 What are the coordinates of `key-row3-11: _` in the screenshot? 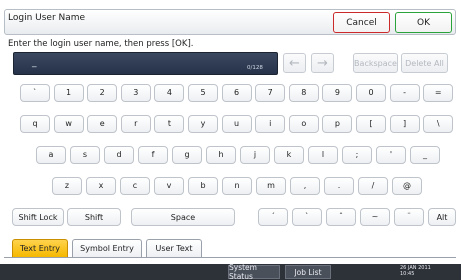 It's located at (425, 155).